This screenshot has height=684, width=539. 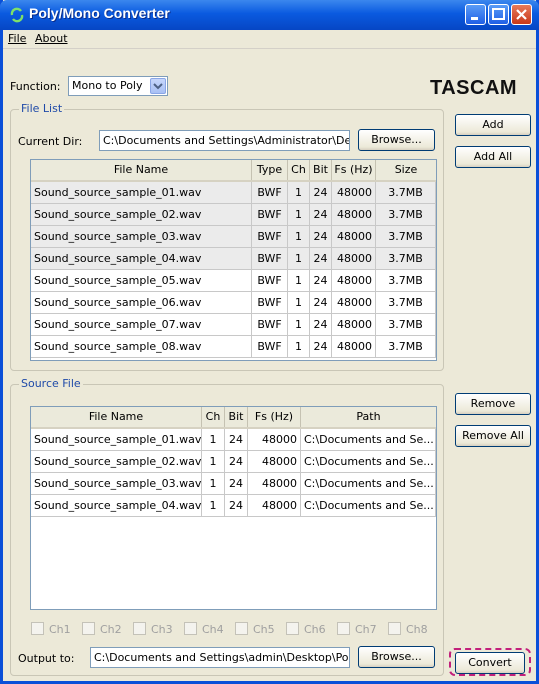 What do you see at coordinates (116, 417) in the screenshot?
I see `source-col-file-name: File Name` at bounding box center [116, 417].